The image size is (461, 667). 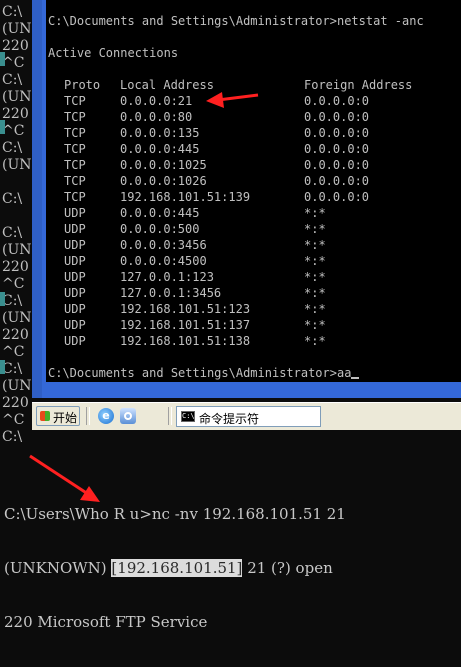 I want to click on windows-flag-icon, so click(x=45, y=416).